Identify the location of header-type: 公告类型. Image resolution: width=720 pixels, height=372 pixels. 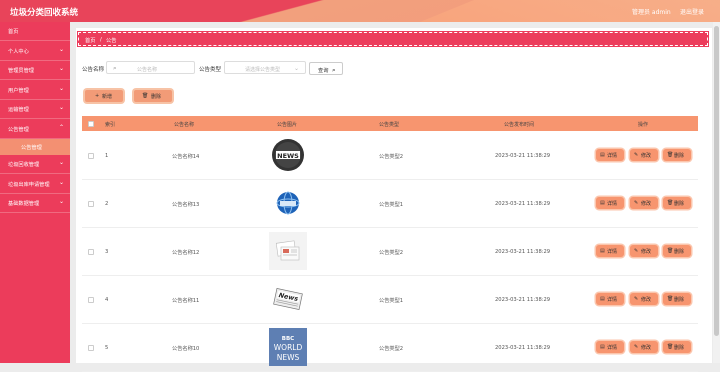
(389, 124).